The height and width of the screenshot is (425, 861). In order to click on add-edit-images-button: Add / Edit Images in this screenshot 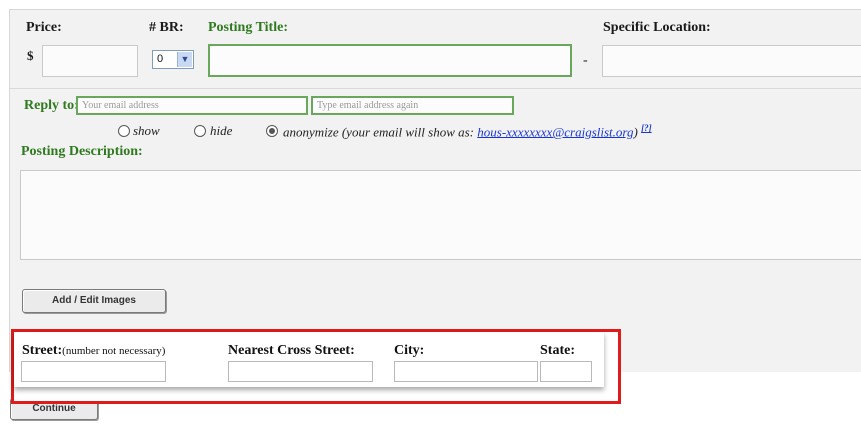, I will do `click(94, 301)`.